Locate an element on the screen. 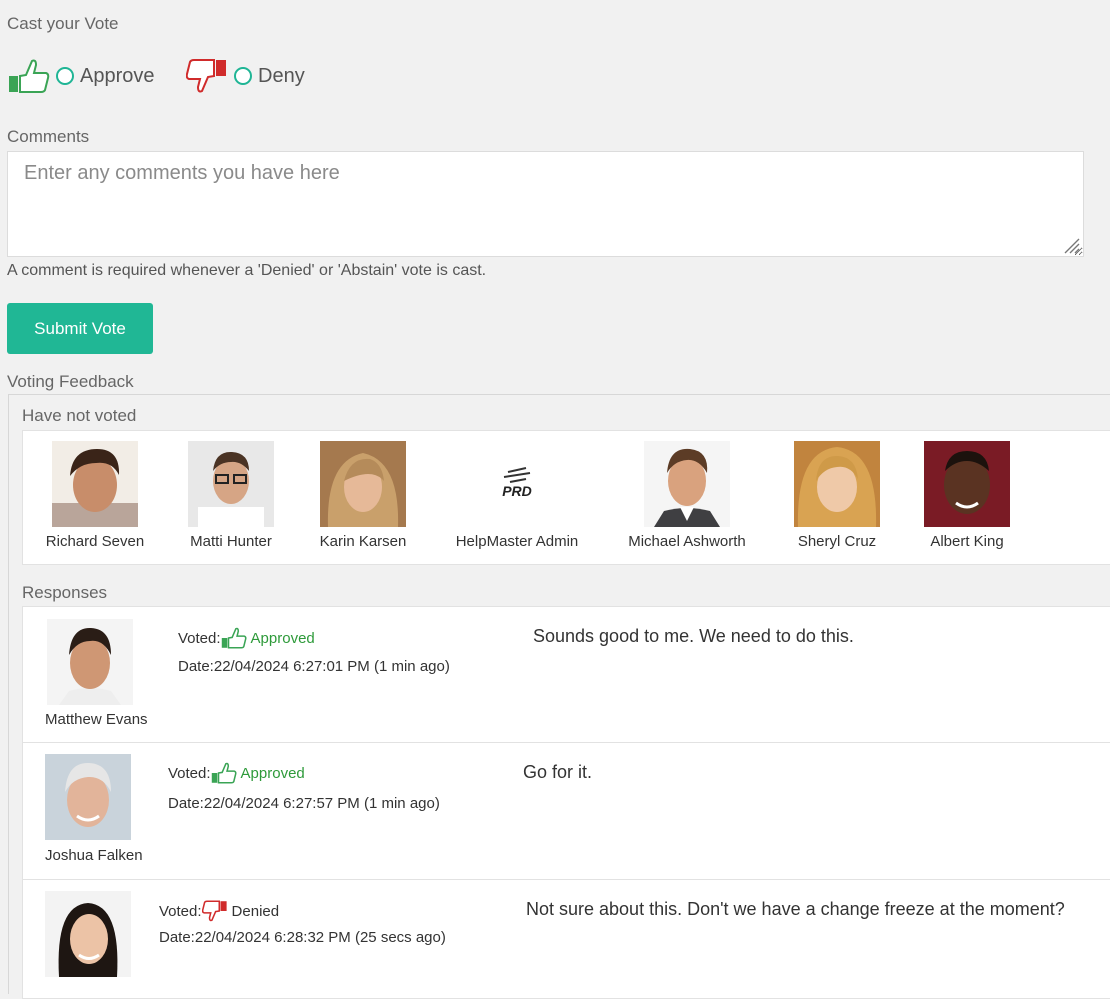 Image resolution: width=1110 pixels, height=999 pixels. not-voted-person: Matti Hunter is located at coordinates (231, 495).